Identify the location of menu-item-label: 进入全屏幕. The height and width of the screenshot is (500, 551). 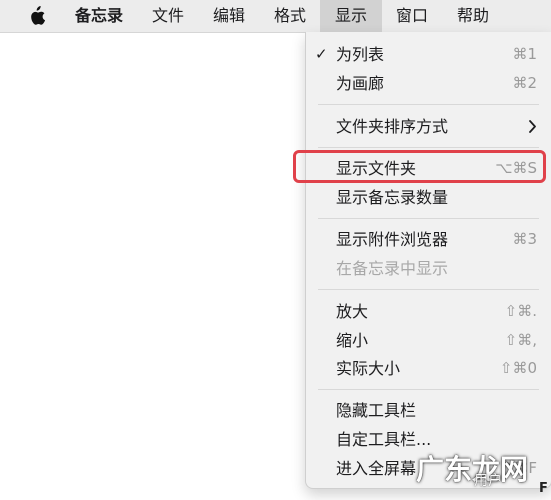
(376, 468).